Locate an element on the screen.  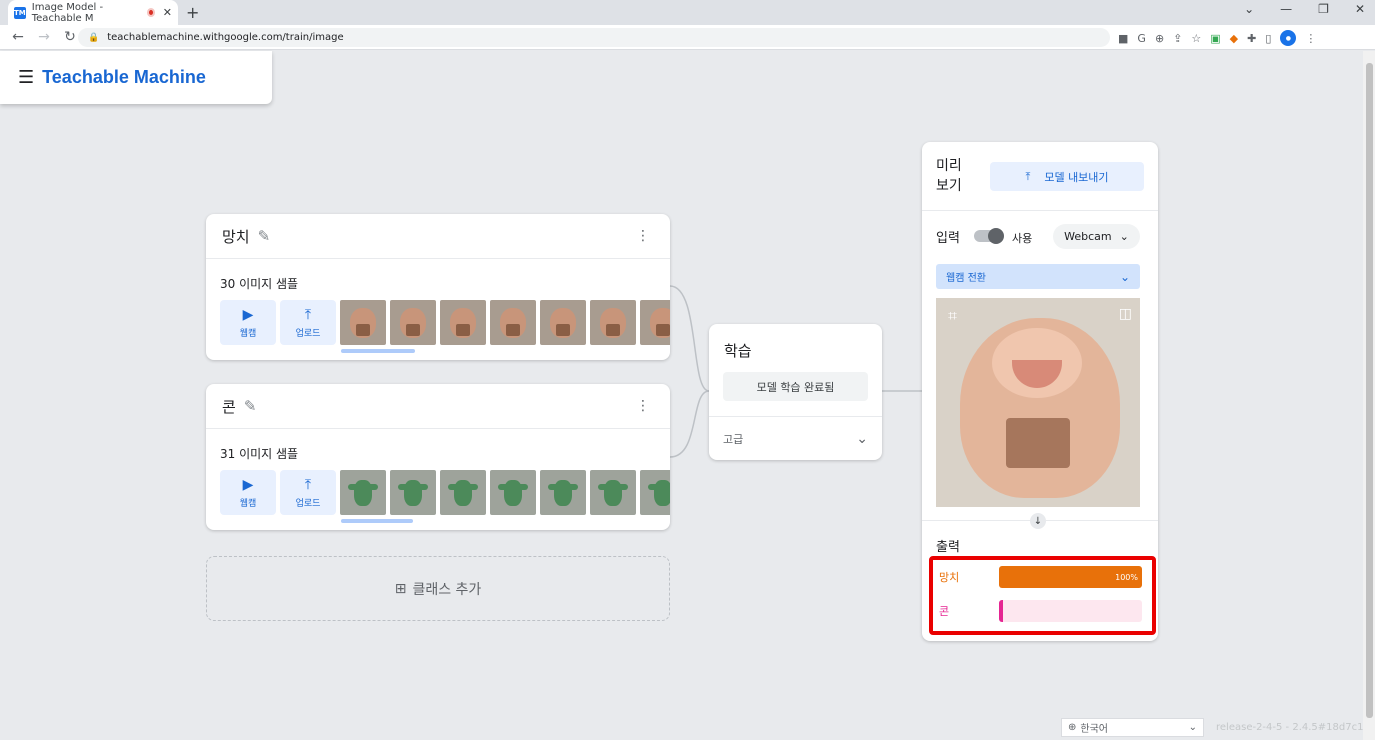
globe-icon: ⊕ is located at coordinates (1072, 727).